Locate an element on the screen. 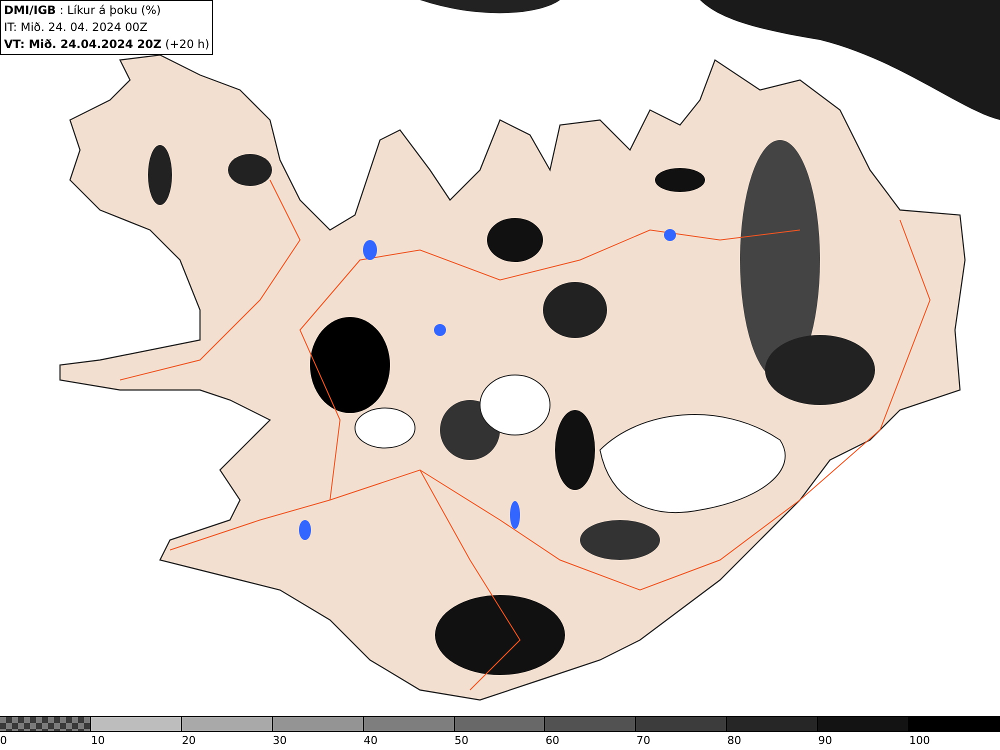  map-title-line: DMI/IGB : Líkur á þoku (%) is located at coordinates (83, 10).